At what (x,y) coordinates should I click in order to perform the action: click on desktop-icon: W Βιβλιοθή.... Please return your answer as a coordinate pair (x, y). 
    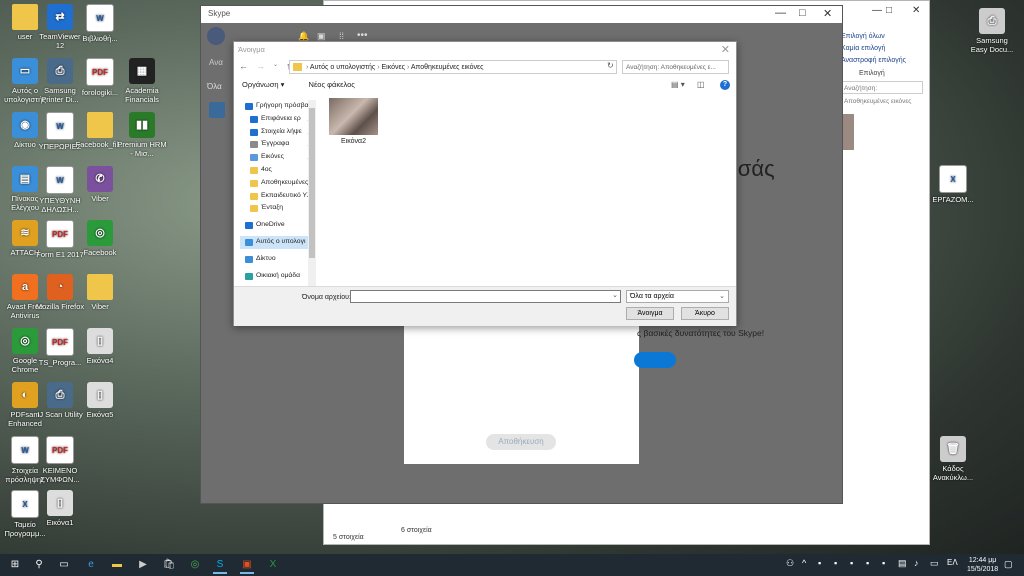
    Looking at the image, I should click on (100, 23).